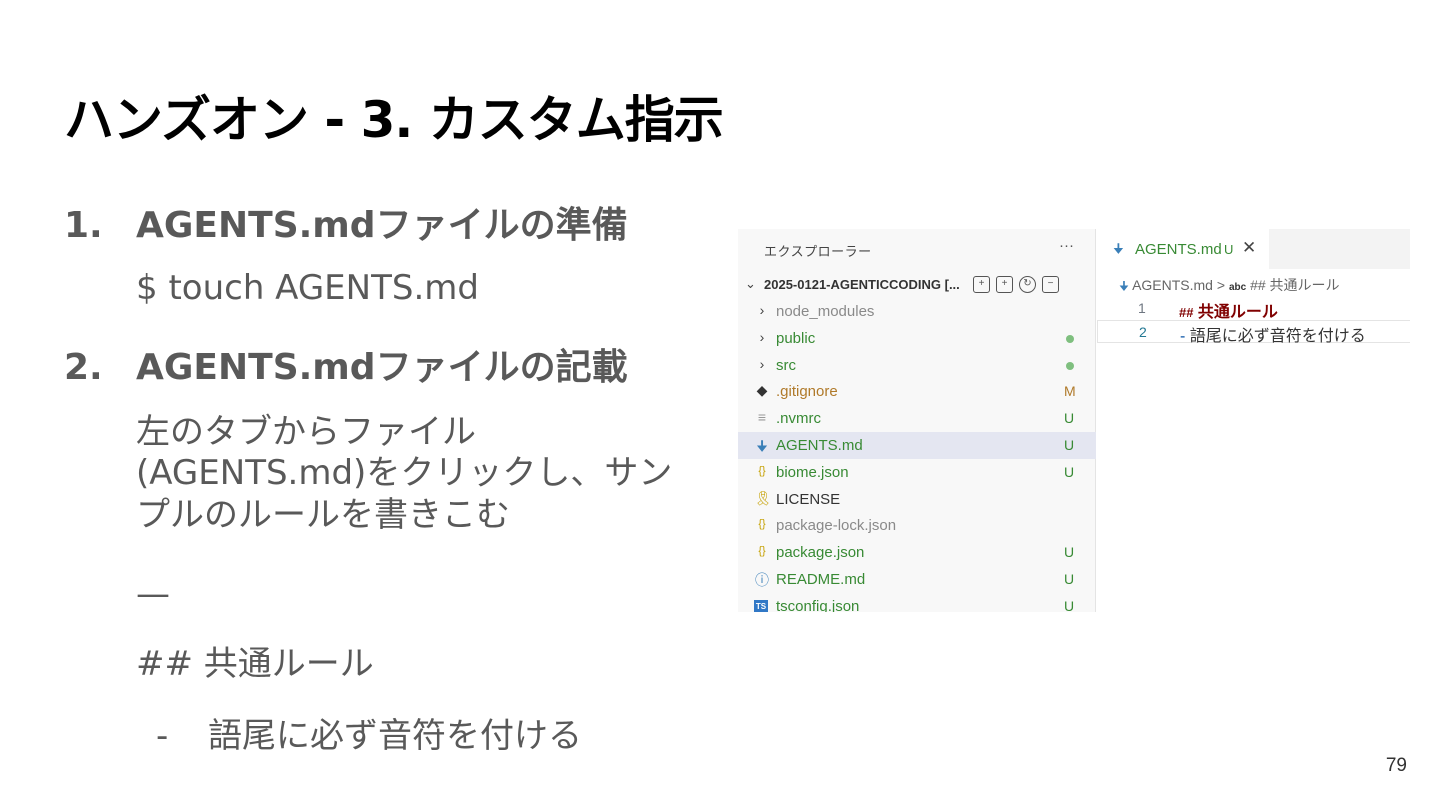 This screenshot has width=1440, height=810. I want to click on file-tree-item: ◆ .gitignore M, so click(917, 391).